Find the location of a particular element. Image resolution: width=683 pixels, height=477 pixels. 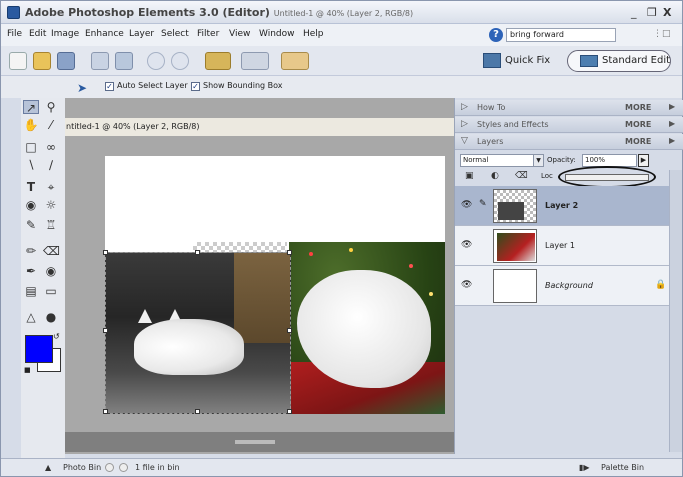

blur-tool-icon: △ is located at coordinates (31, 317).